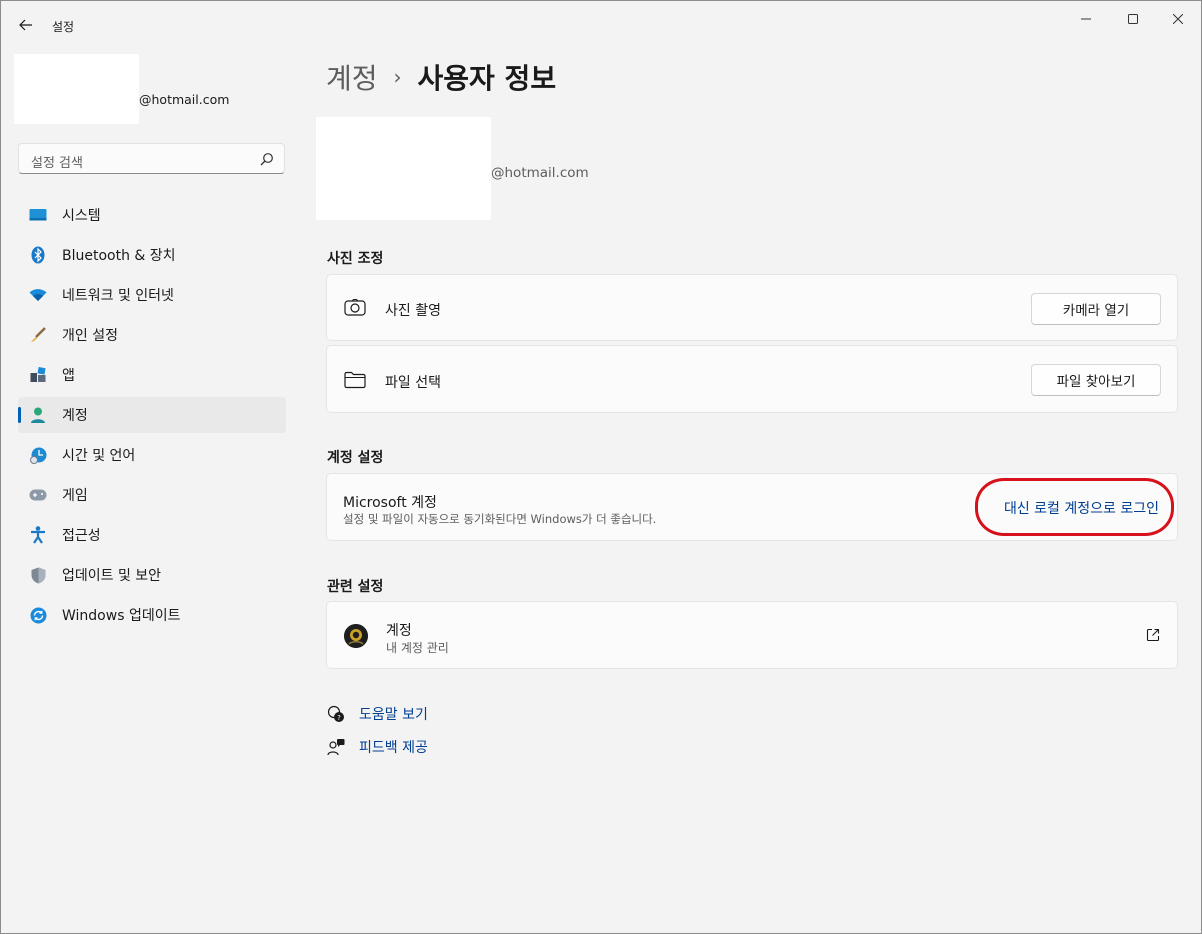  I want to click on open-camera-button: 카메라 열기, so click(1096, 309).